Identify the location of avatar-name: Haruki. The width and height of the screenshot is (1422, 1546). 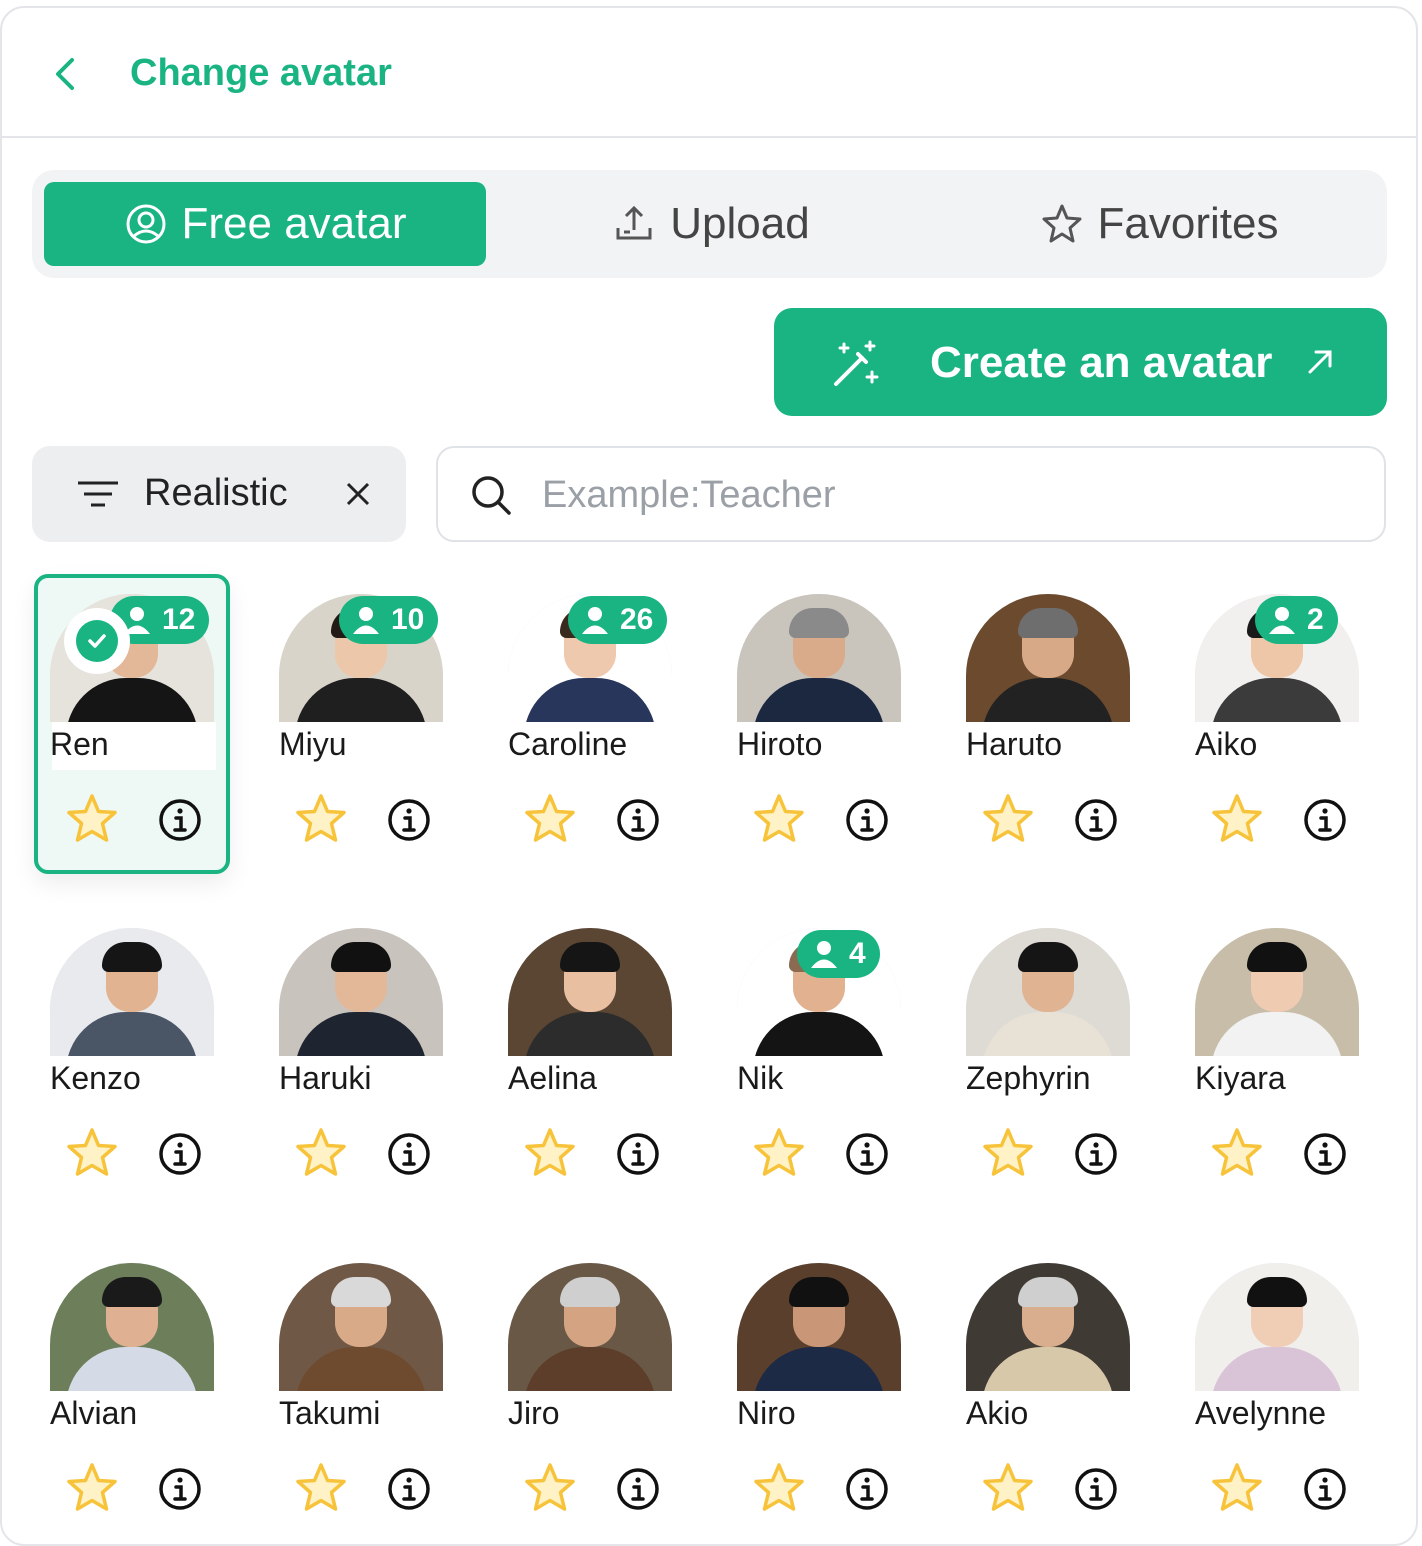
(325, 1078).